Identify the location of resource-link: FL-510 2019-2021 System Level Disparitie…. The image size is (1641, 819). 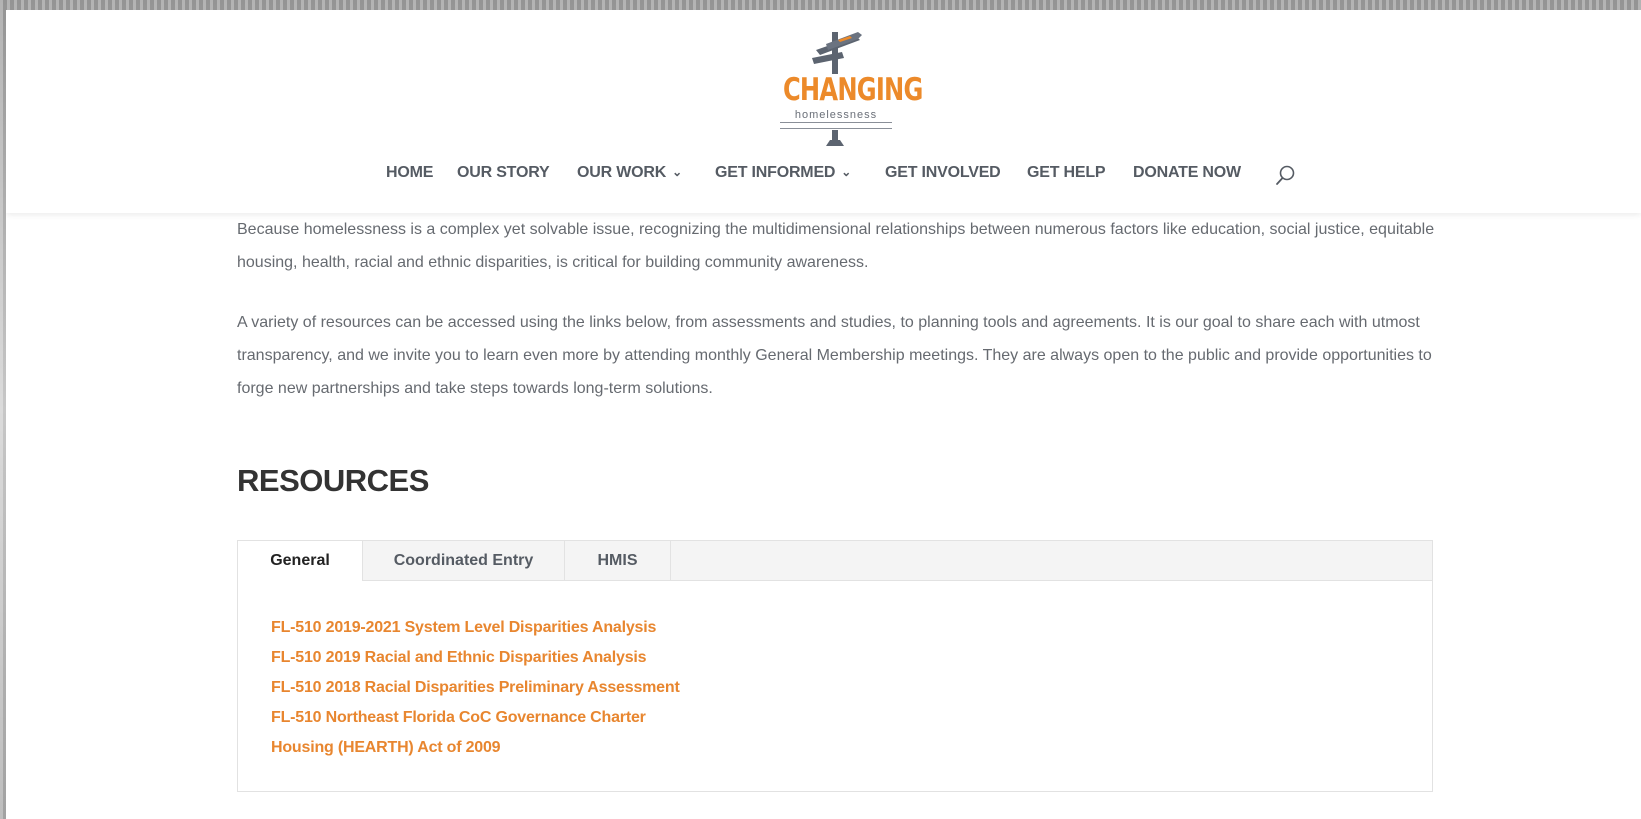
(475, 628).